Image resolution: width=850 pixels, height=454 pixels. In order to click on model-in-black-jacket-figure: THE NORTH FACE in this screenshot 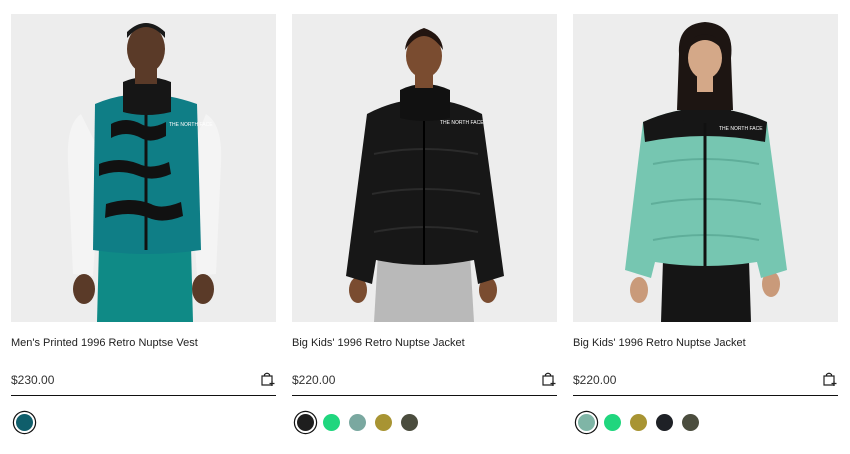, I will do `click(425, 175)`.